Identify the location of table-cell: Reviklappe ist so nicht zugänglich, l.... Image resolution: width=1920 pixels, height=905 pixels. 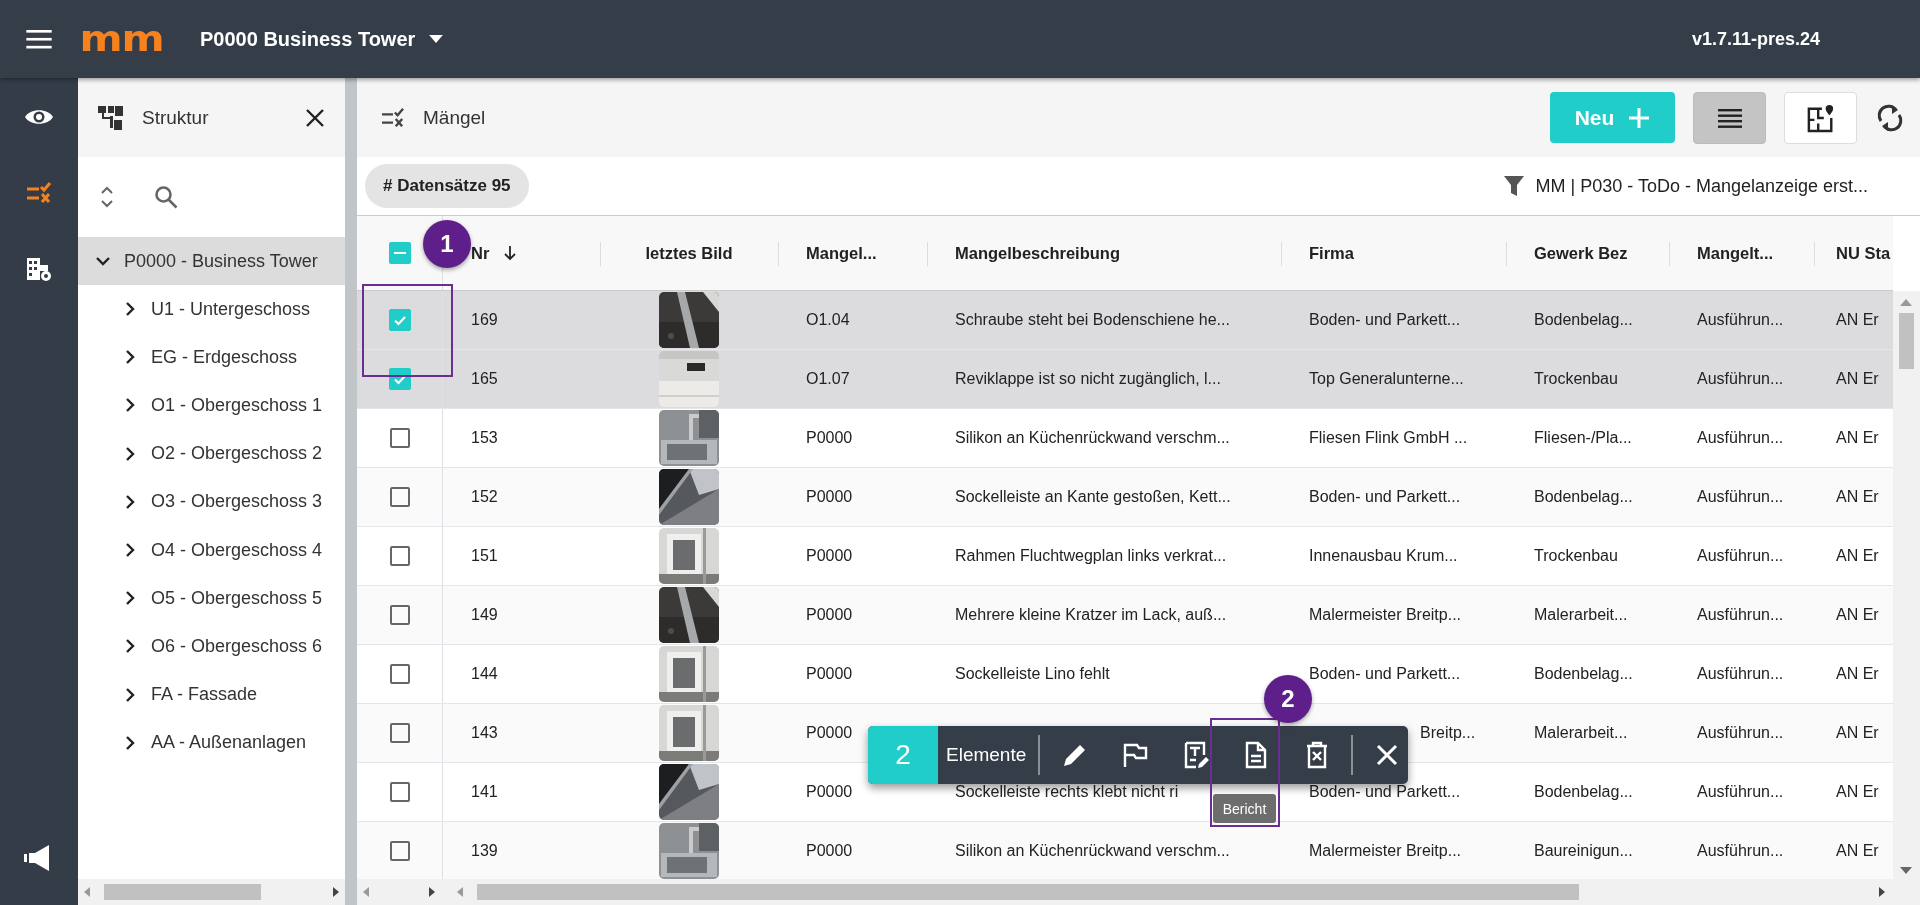
(1088, 379).